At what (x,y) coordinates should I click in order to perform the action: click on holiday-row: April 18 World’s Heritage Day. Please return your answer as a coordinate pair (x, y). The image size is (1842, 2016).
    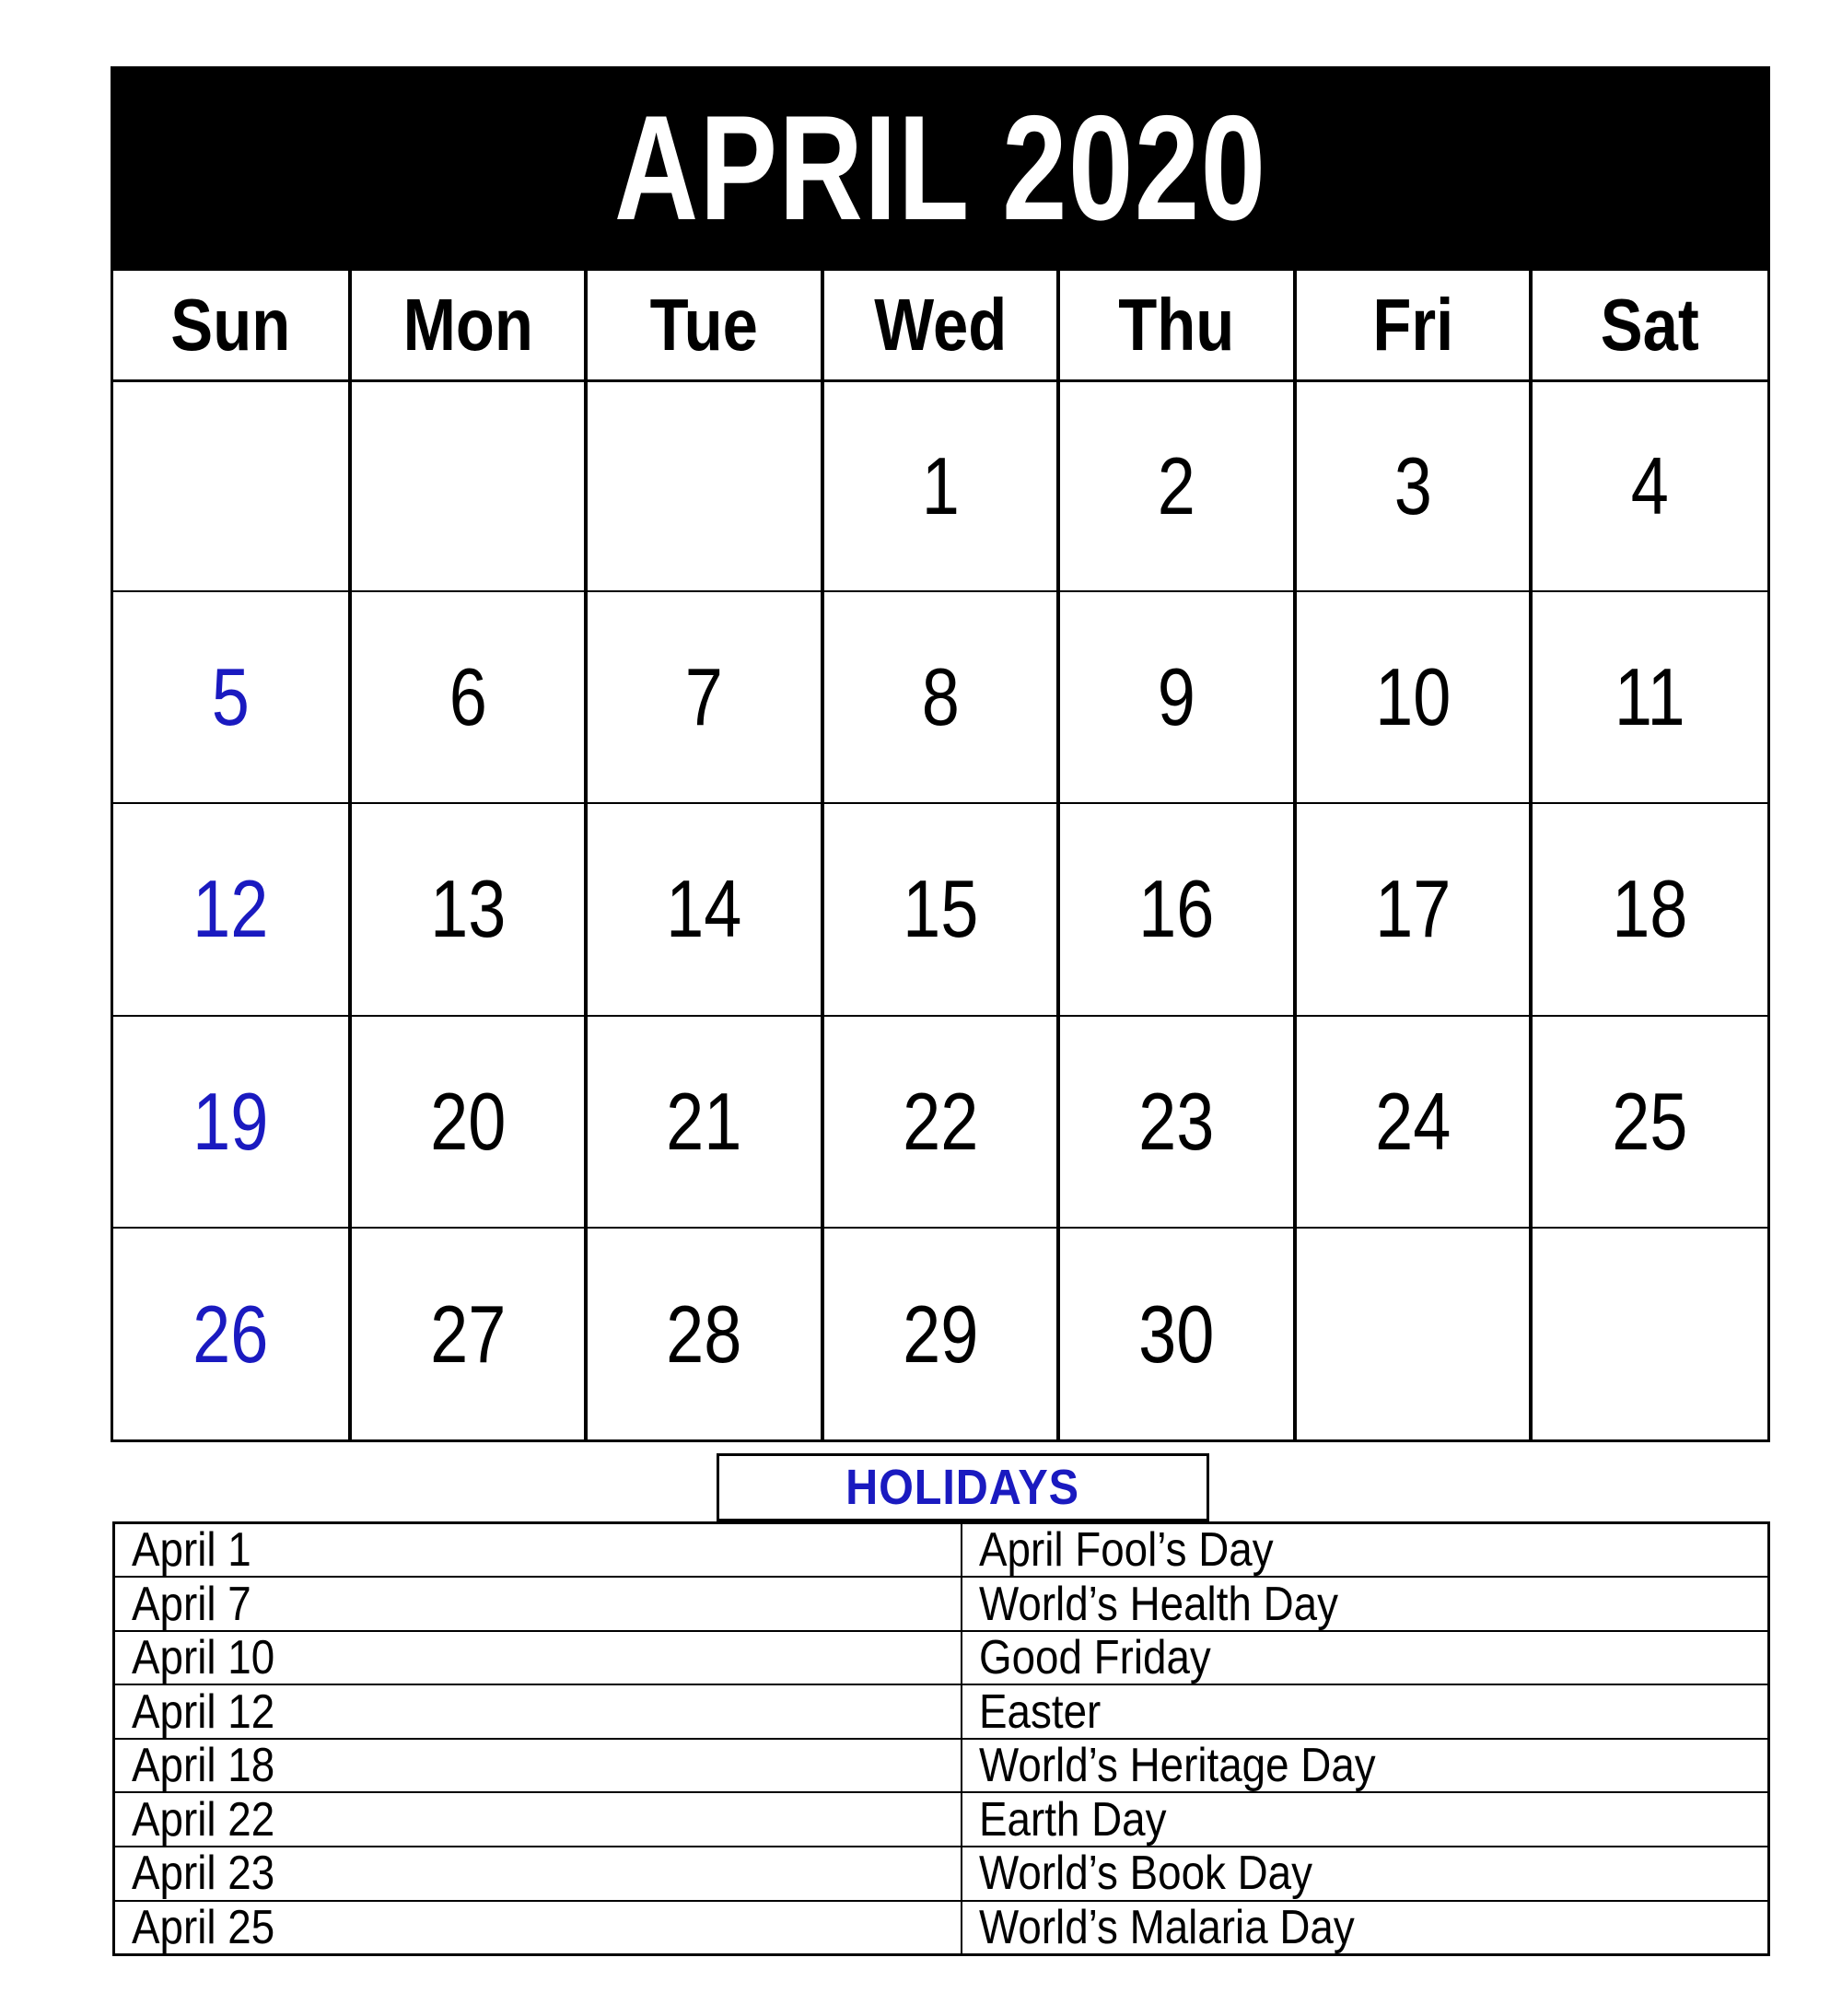
    Looking at the image, I should click on (941, 1765).